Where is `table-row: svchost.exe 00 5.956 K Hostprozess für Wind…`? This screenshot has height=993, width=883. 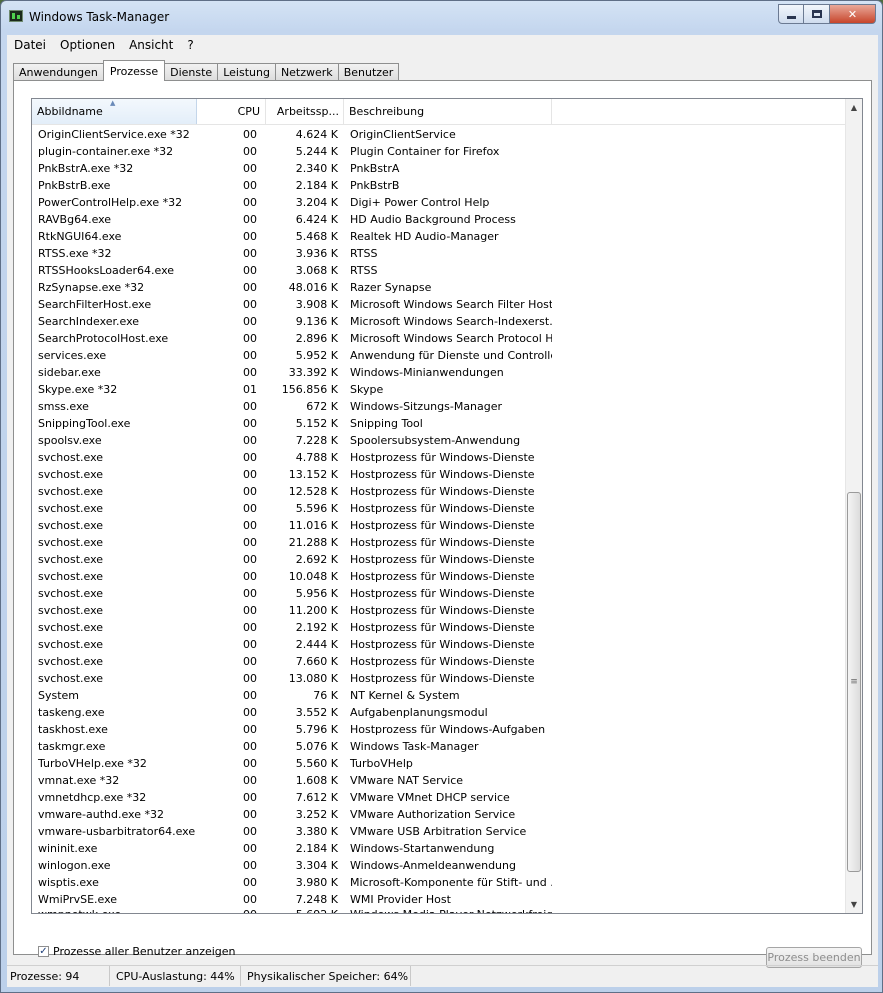
table-row: svchost.exe 00 5.956 K Hostprozess für Wind… is located at coordinates (439, 593).